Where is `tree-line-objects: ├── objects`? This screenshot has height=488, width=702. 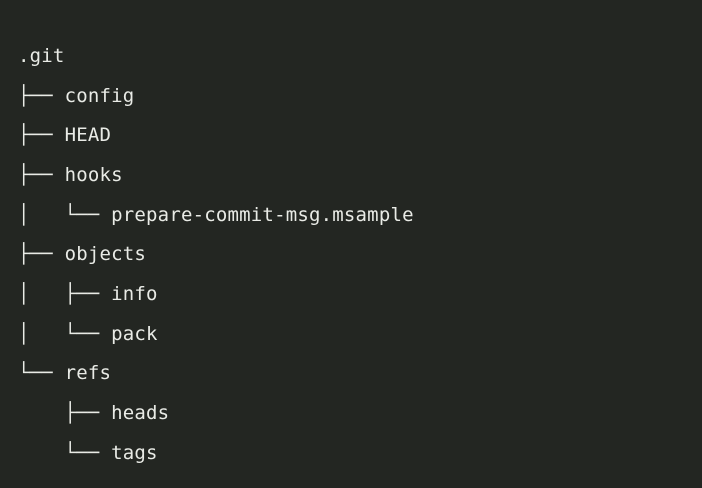
tree-line-objects: ├── objects is located at coordinates (360, 254).